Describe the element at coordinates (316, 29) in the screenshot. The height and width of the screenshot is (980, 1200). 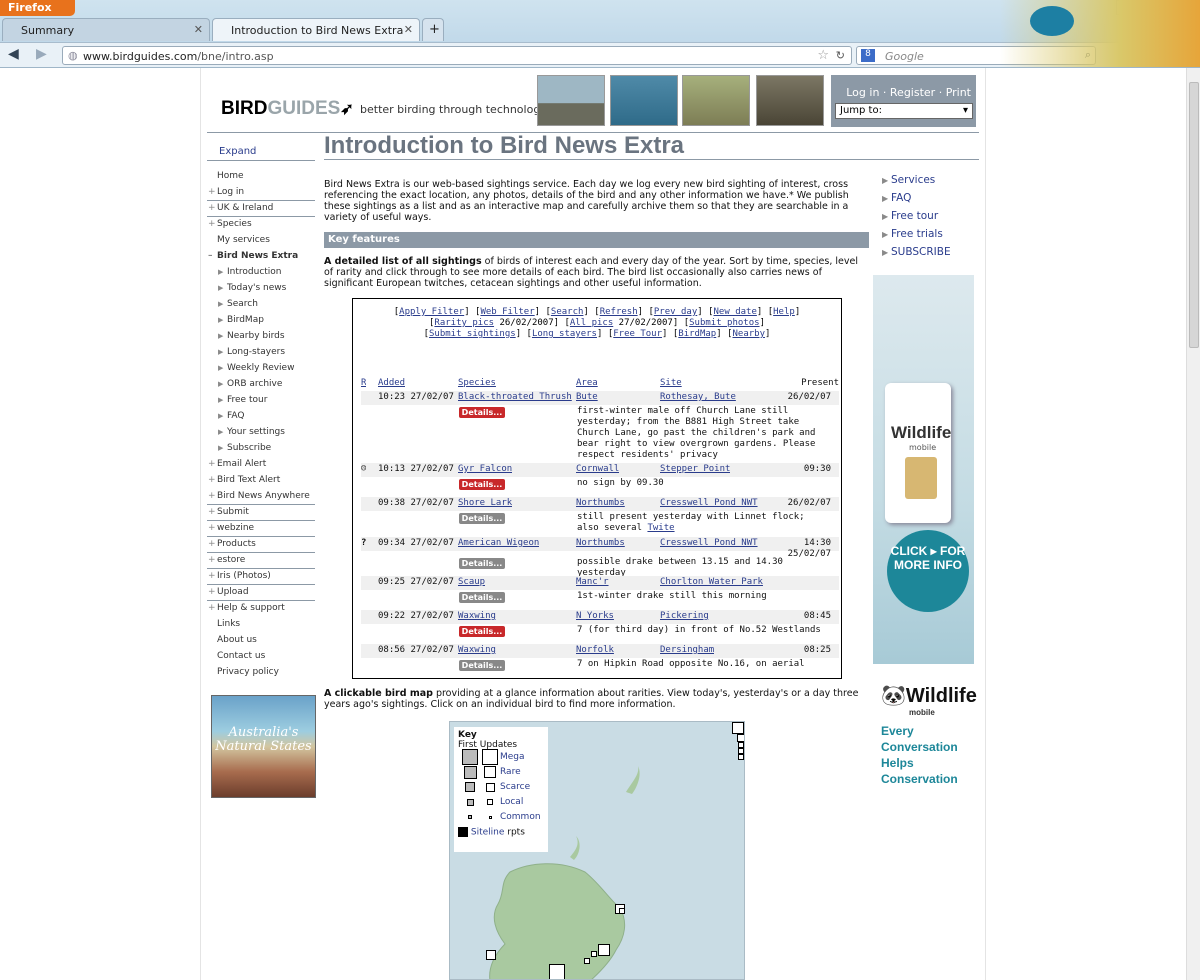
I see `tab-bne-intro: Introduction to Bird News Extra ✕` at that location.